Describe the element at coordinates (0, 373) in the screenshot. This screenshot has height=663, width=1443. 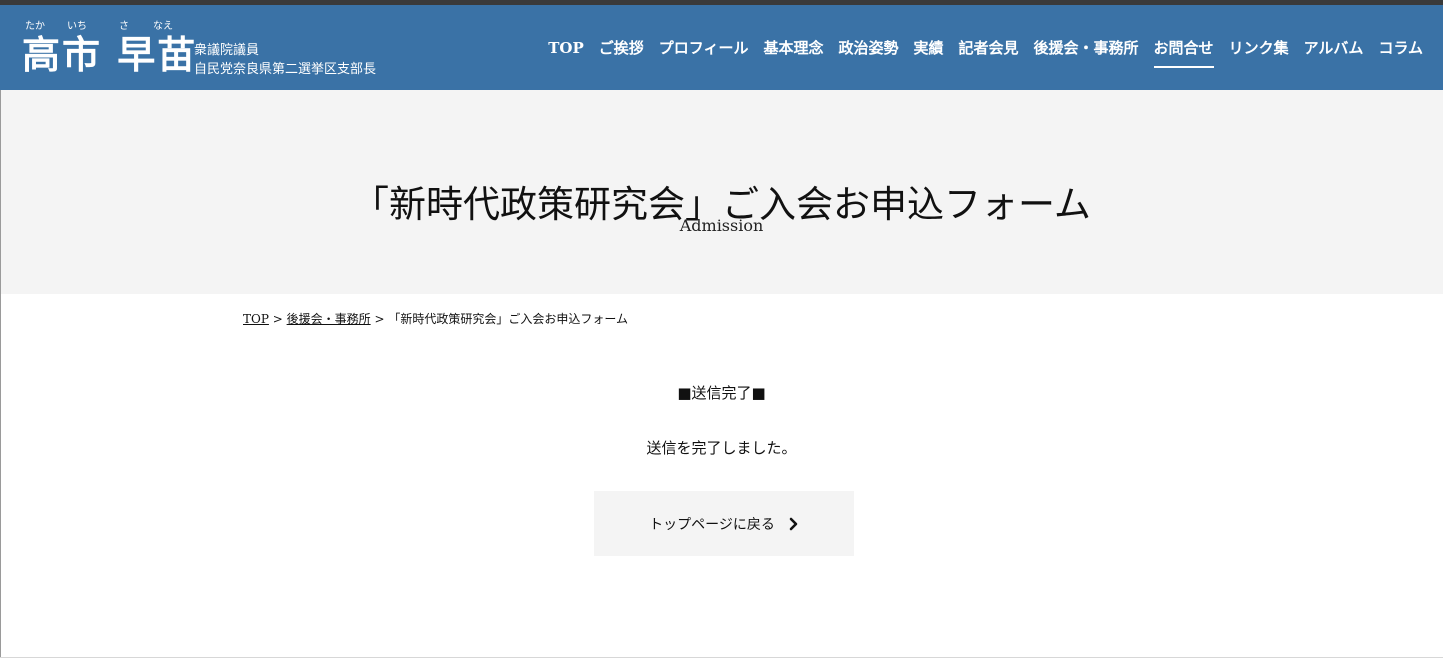
I see `window-left-edge` at that location.